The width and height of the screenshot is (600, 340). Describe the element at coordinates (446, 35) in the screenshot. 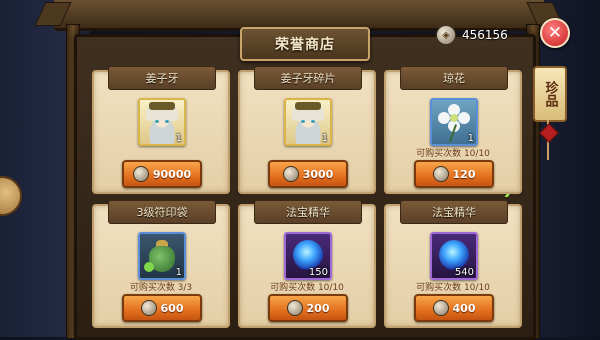

I see `honor-coin-icon: ◈` at that location.